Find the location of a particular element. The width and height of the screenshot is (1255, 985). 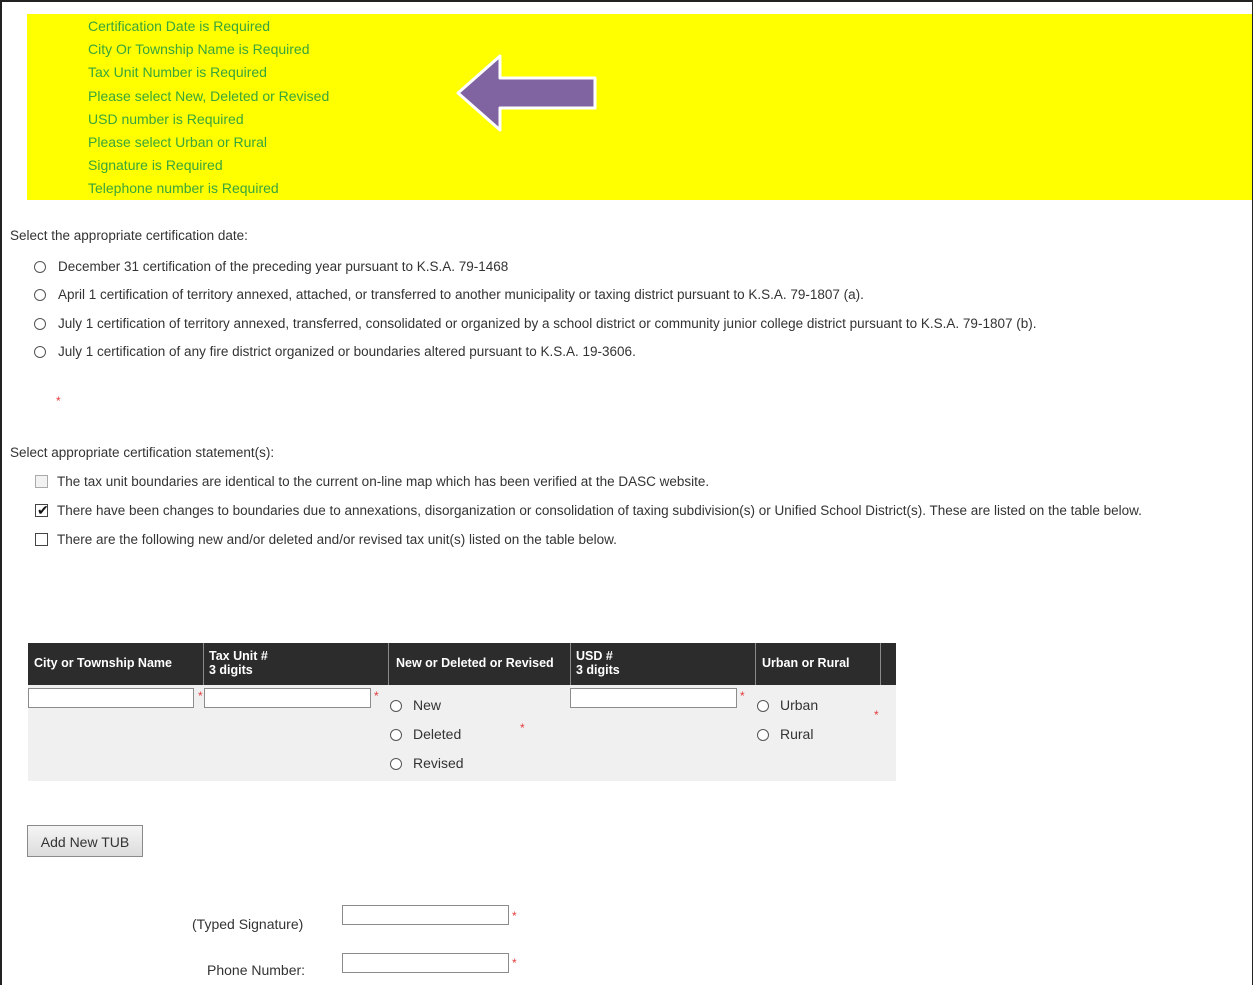

error-message: Tax Unit Number is Required is located at coordinates (177, 72).